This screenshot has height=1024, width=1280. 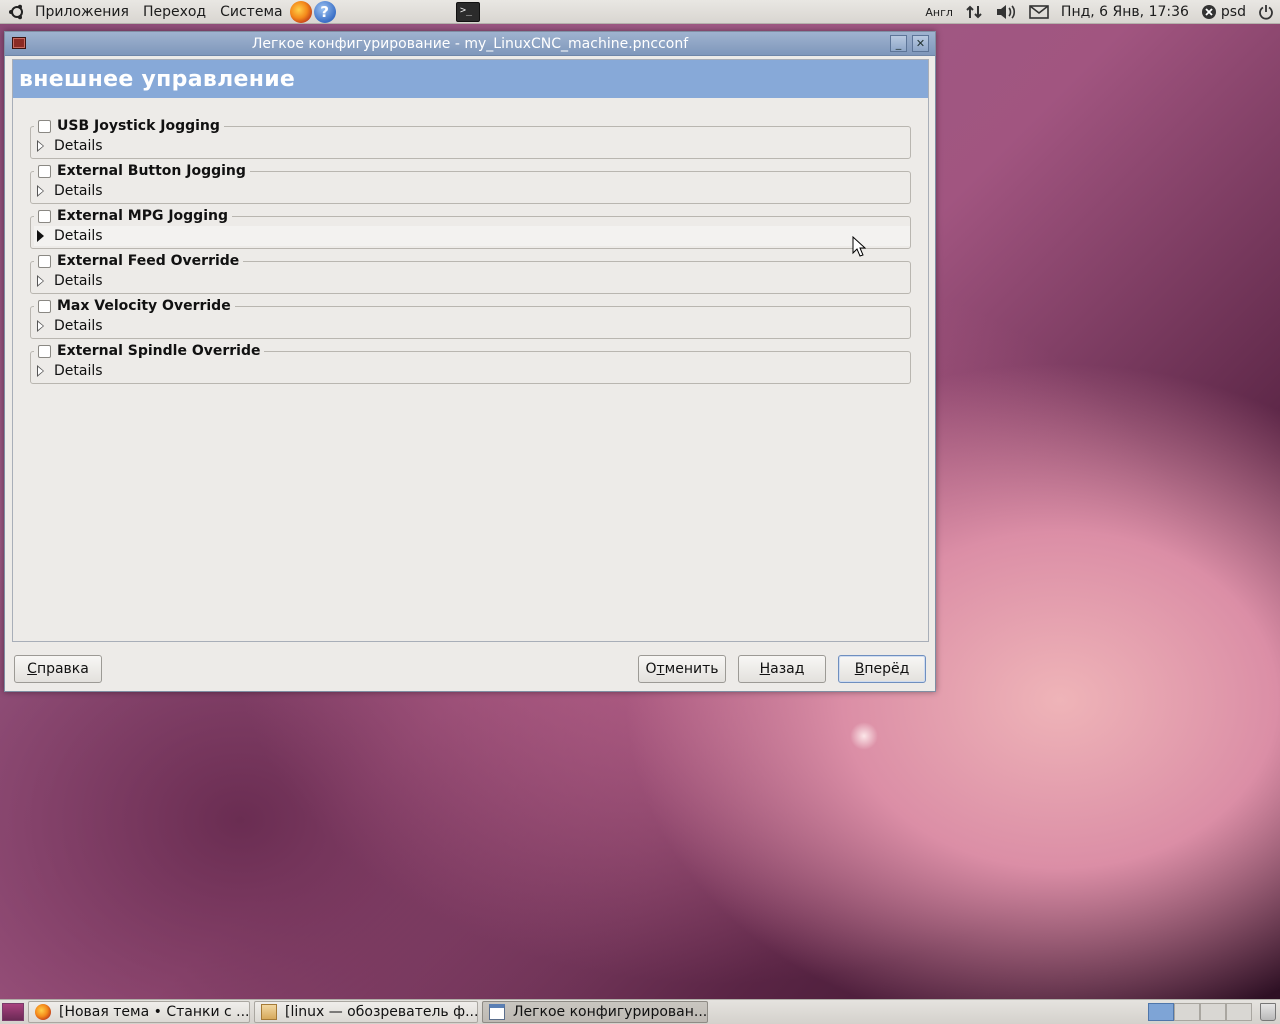 What do you see at coordinates (58, 669) in the screenshot?
I see `help-button: Справка` at bounding box center [58, 669].